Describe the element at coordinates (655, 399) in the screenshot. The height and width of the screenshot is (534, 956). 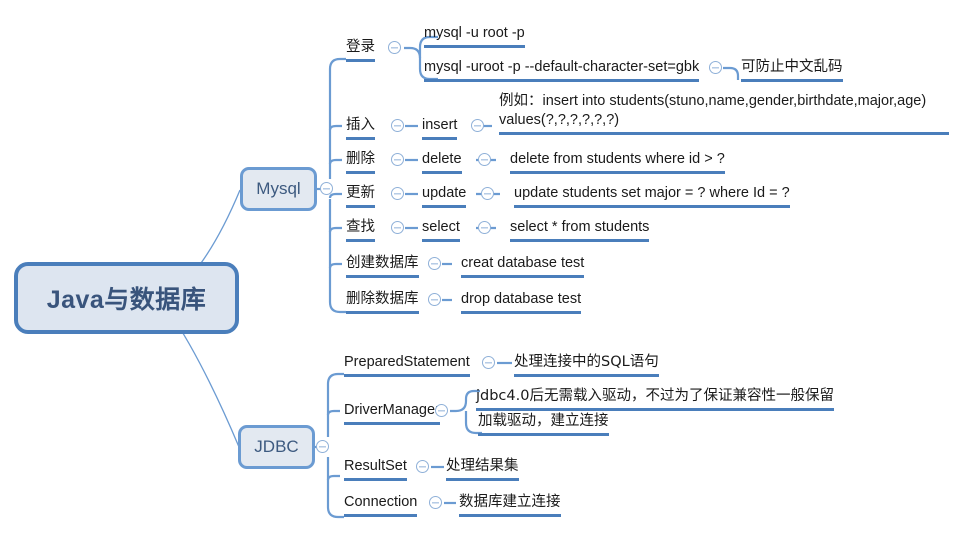
I see `topic-drivermanager-note-1: jdbc4.0后无需载入驱动，不过为了保证兼容性一般保留` at that location.